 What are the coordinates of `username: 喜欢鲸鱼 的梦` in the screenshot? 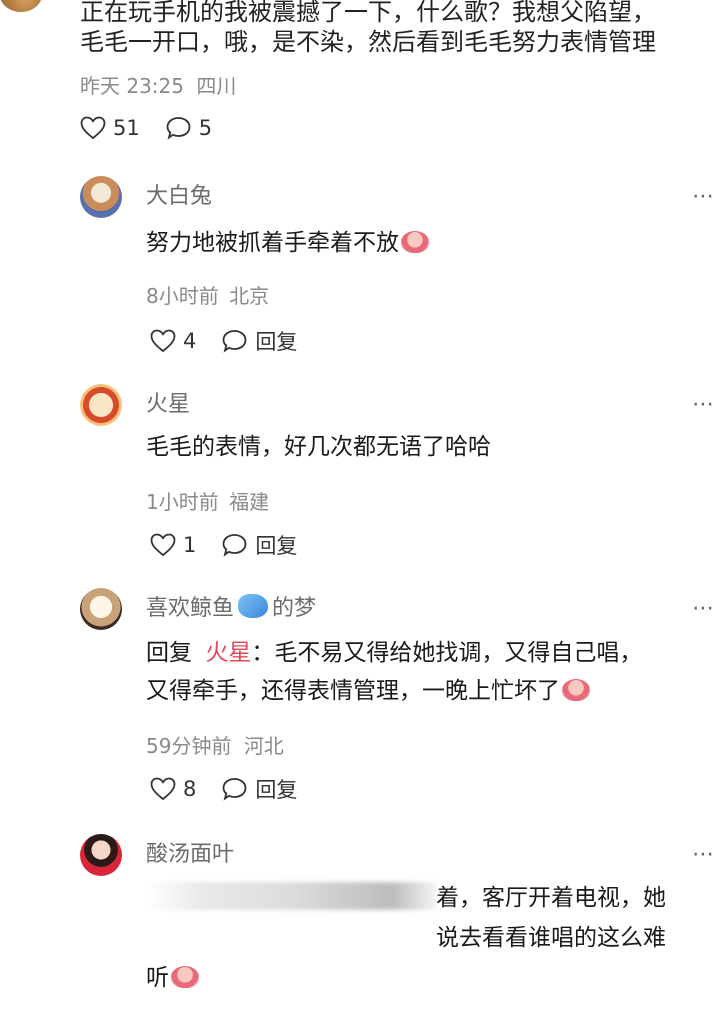 It's located at (231, 606).